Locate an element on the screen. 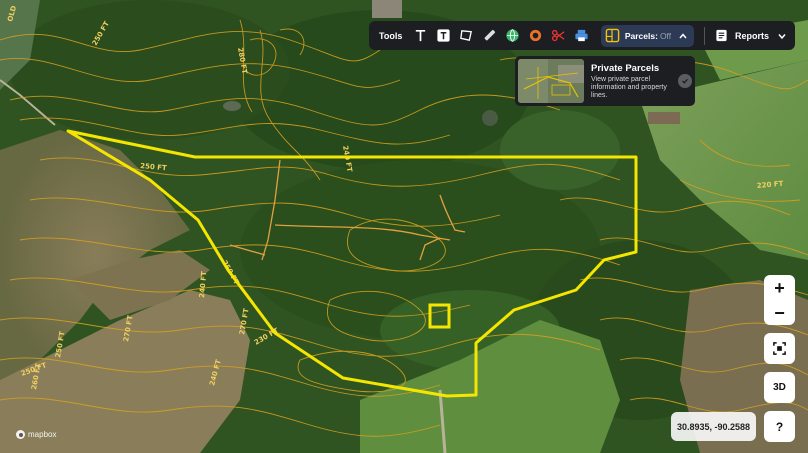 The image size is (808, 453). popup-title: Private Parcels is located at coordinates (625, 68).